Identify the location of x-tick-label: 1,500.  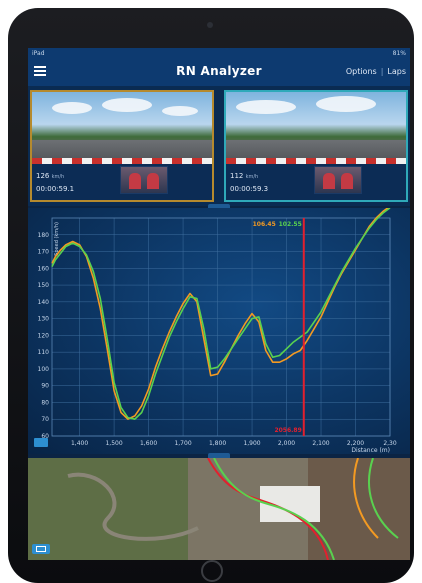
(113, 443).